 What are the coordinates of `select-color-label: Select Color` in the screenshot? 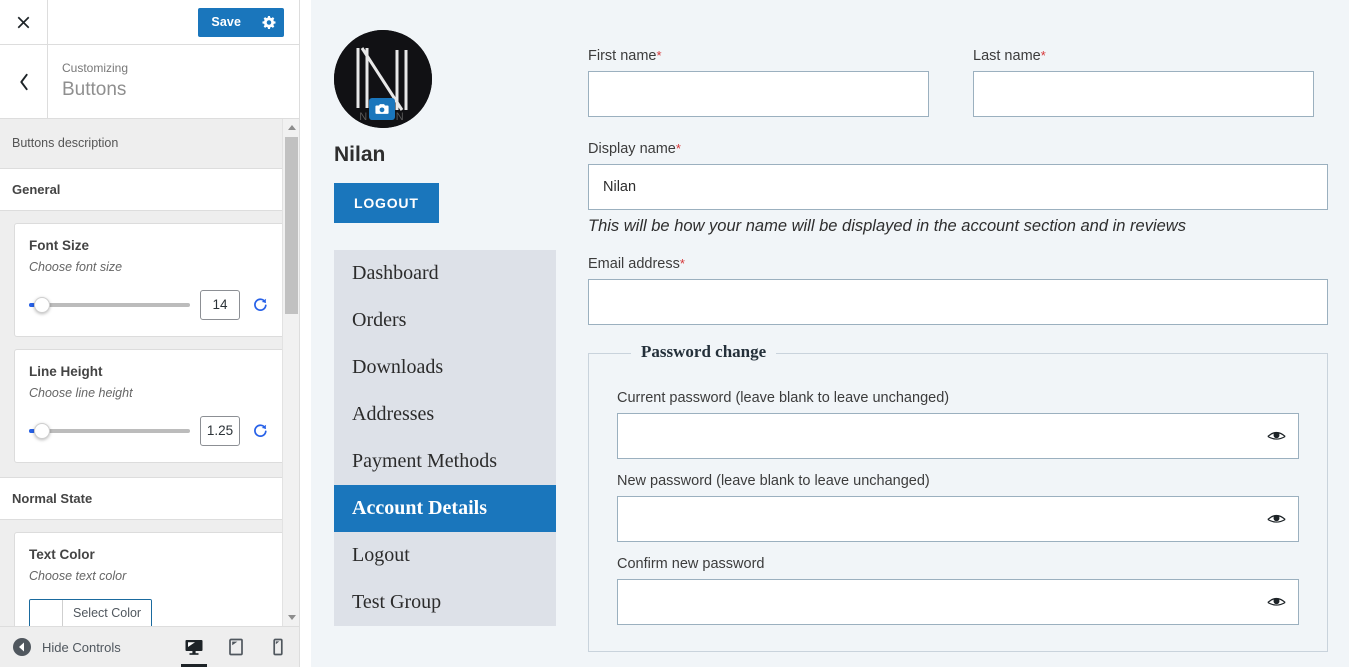 It's located at (107, 612).